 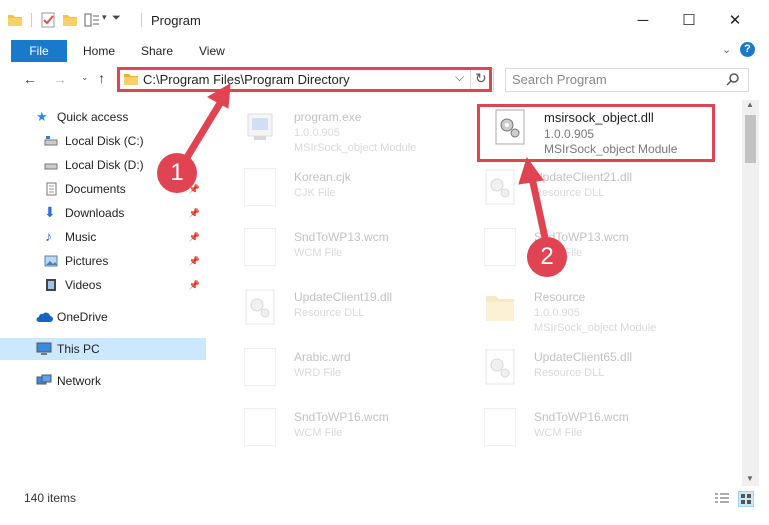 I want to click on file-item: UpdateClient19.dll Resource DLL, so click(x=346, y=310).